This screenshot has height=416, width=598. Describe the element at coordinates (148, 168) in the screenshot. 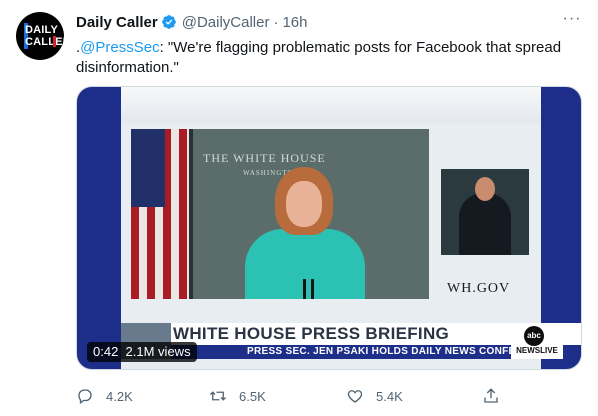

I see `flag-canton-graphic` at that location.